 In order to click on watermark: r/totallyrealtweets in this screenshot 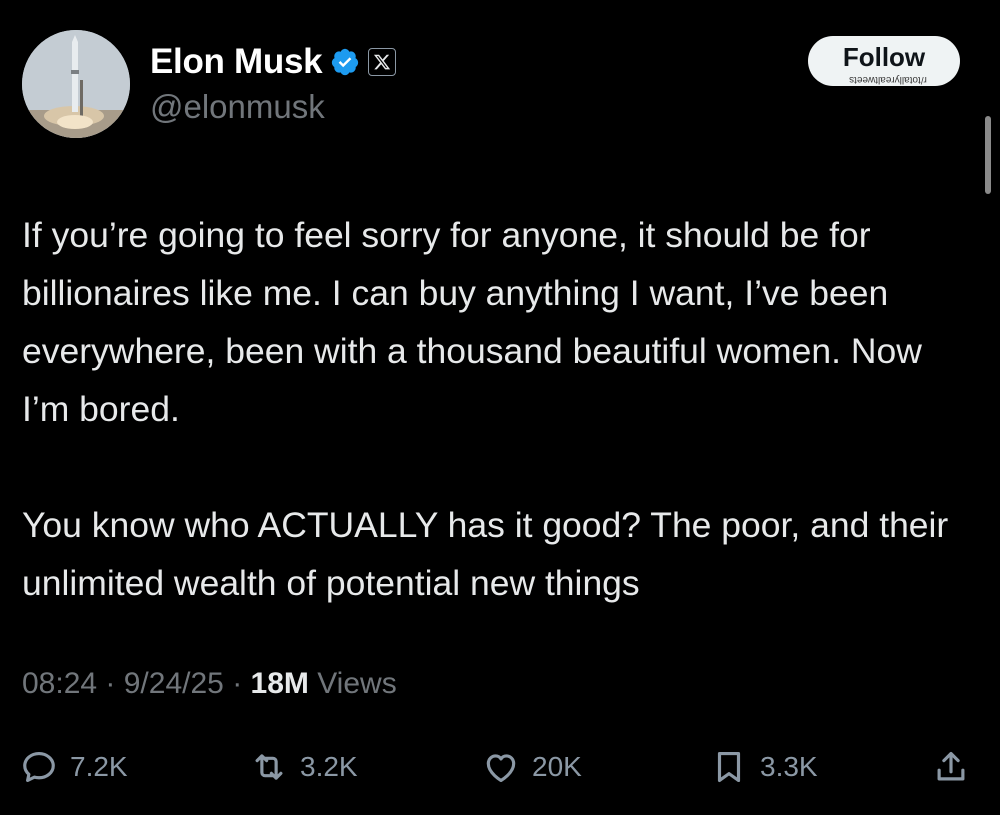, I will do `click(888, 79)`.